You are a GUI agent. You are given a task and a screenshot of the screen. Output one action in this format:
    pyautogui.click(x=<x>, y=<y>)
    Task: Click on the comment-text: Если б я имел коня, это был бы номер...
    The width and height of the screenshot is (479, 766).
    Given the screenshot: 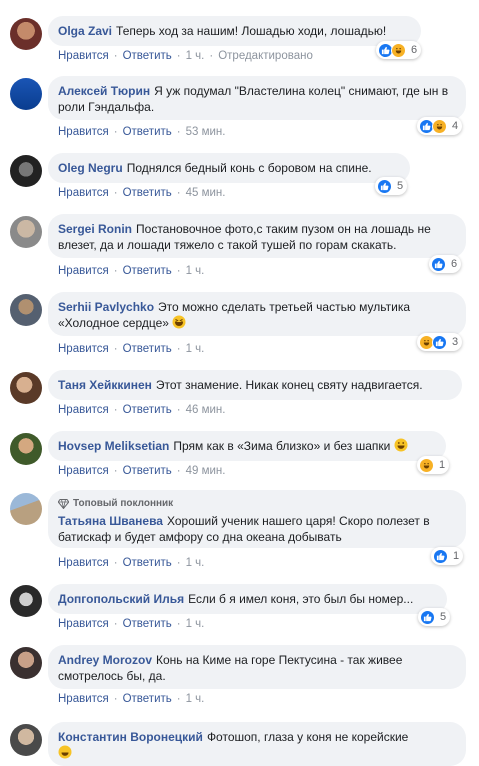 What is the action you would take?
    pyautogui.click(x=301, y=599)
    